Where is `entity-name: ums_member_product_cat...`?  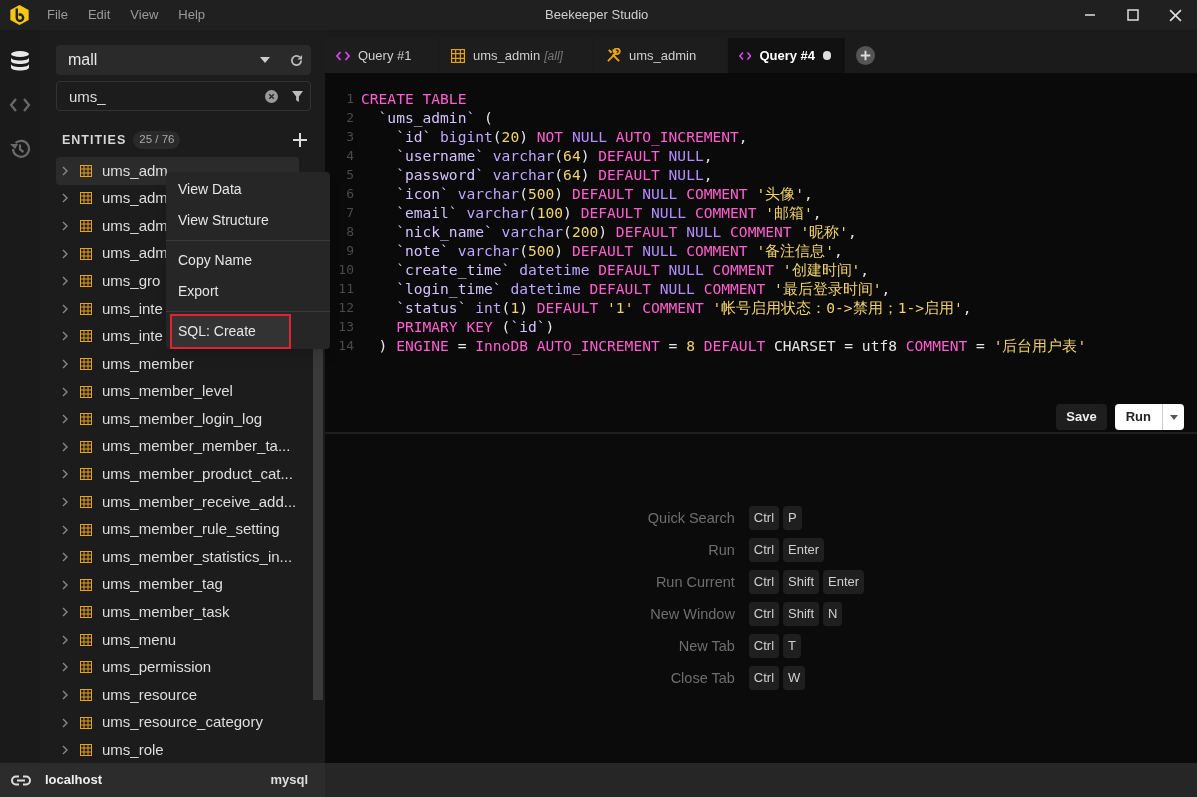 entity-name: ums_member_product_cat... is located at coordinates (197, 474).